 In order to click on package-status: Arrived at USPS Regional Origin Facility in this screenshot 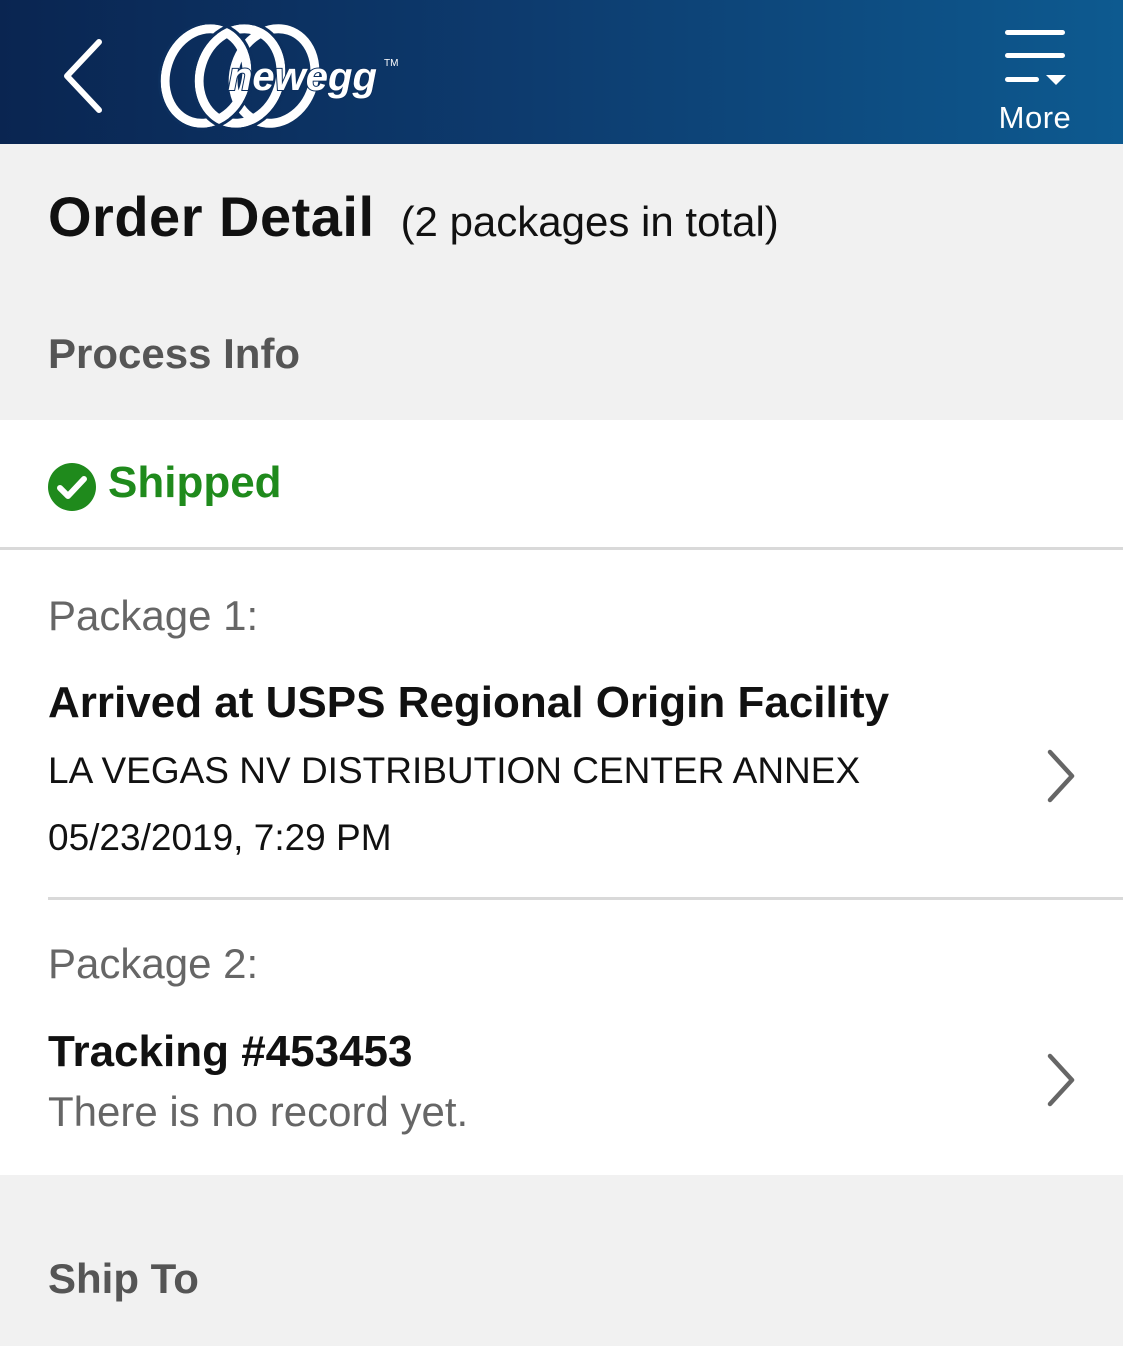, I will do `click(469, 702)`.